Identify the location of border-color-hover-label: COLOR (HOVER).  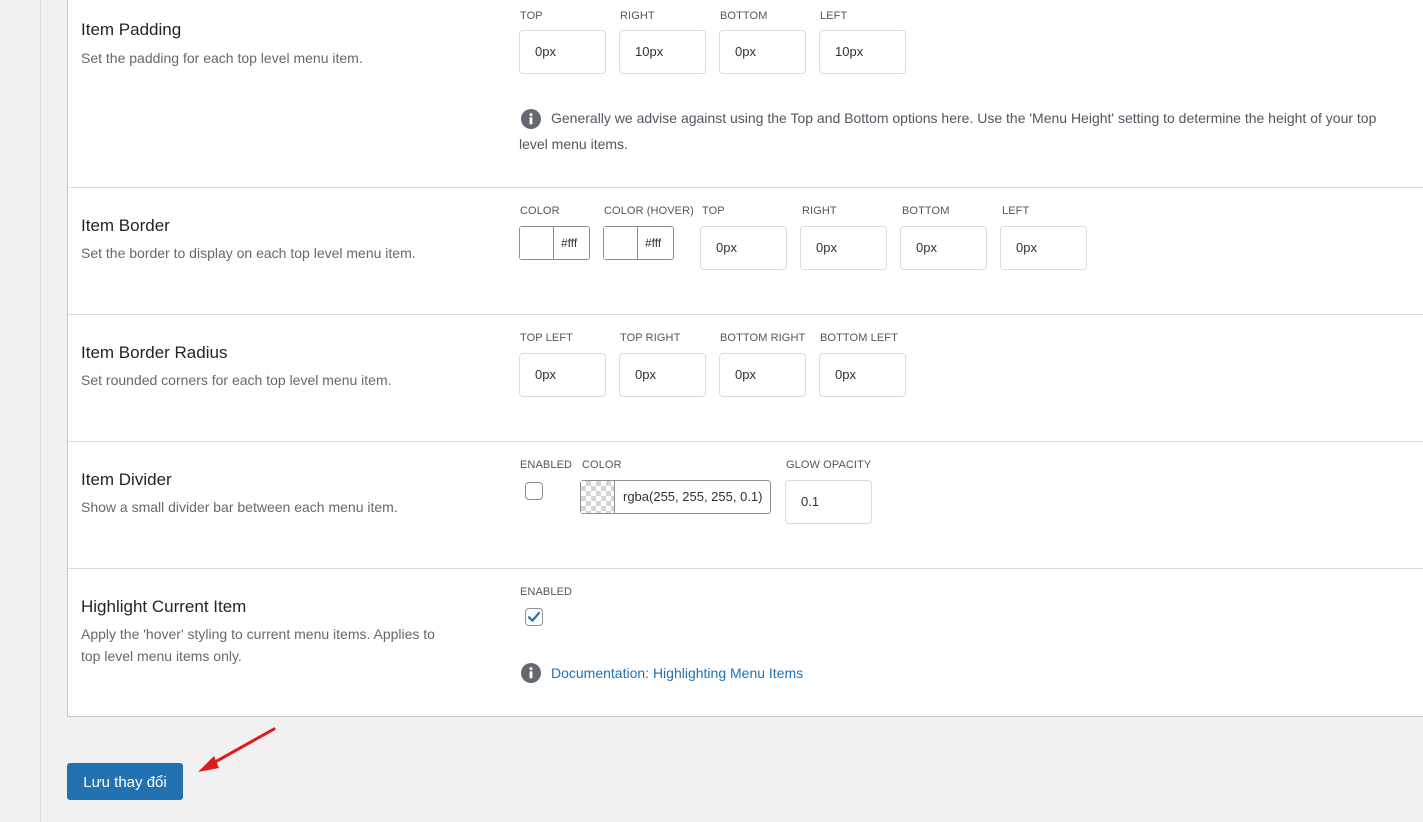
(649, 211).